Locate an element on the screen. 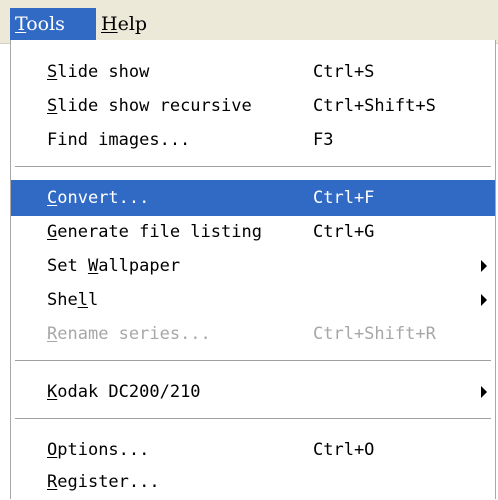 The image size is (498, 500). menu-item-set-wallpaper: Set Wallpaper is located at coordinates (253, 266).